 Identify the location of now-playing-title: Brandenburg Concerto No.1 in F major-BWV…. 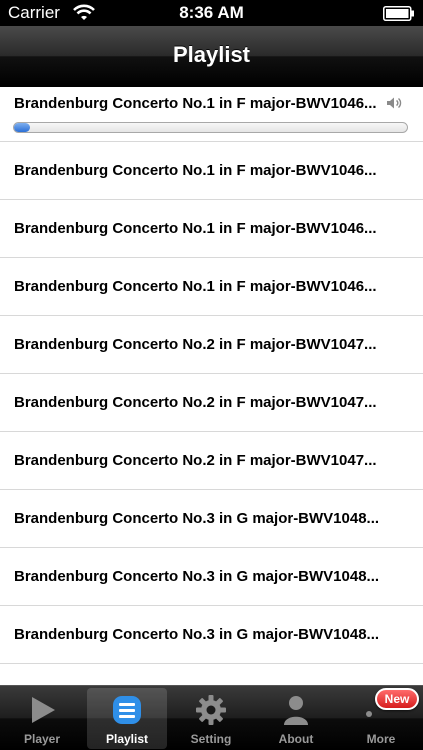
(195, 103).